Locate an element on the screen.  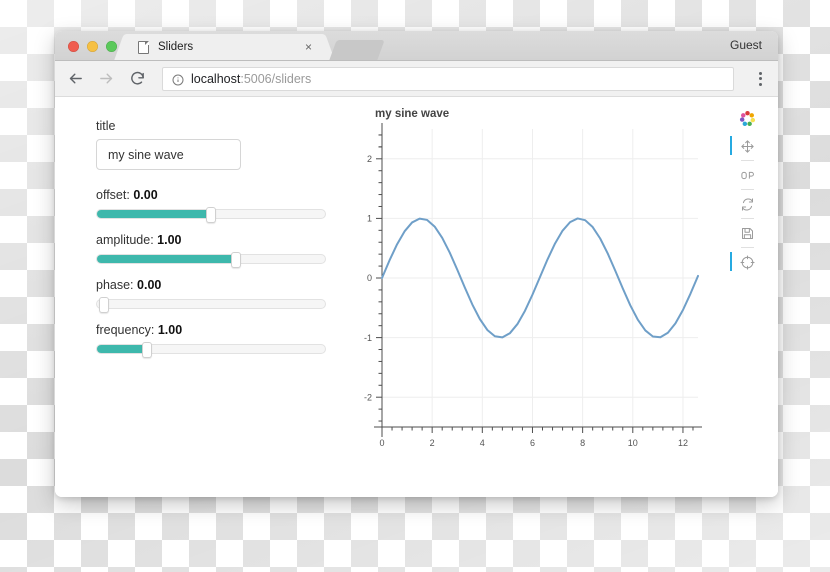
tab-sliders: Sliders × is located at coordinates (224, 47).